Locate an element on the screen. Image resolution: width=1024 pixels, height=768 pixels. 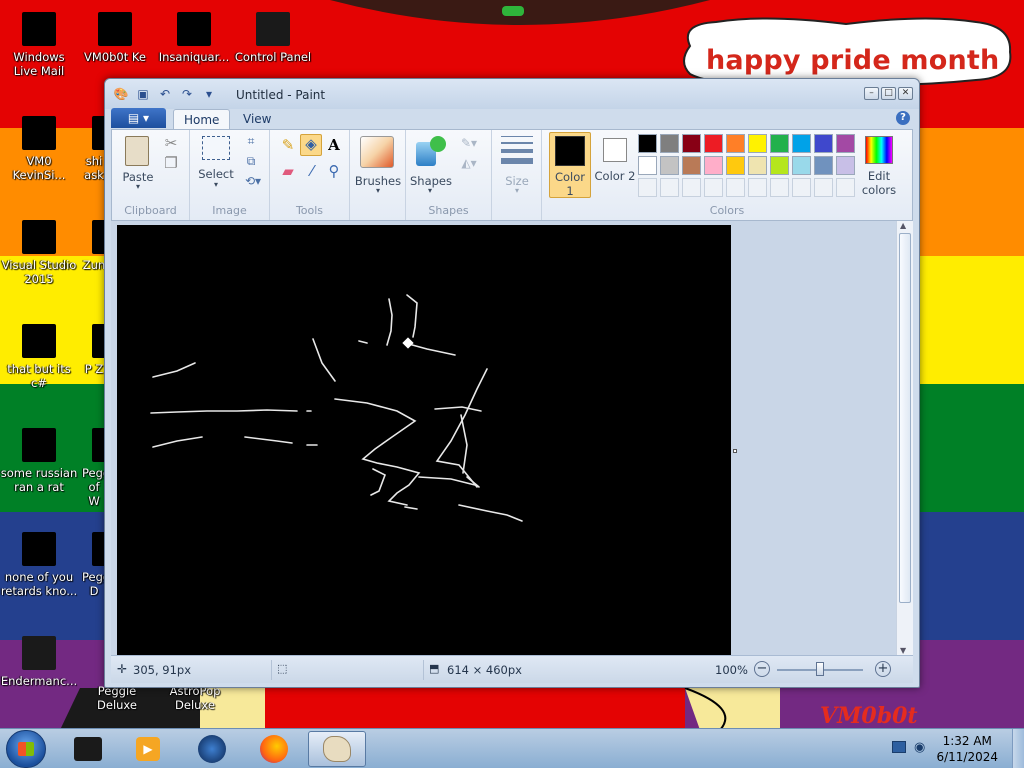
desktop-icon-windows-live-mail: Windows Live Mail is located at coordinates (39, 45).